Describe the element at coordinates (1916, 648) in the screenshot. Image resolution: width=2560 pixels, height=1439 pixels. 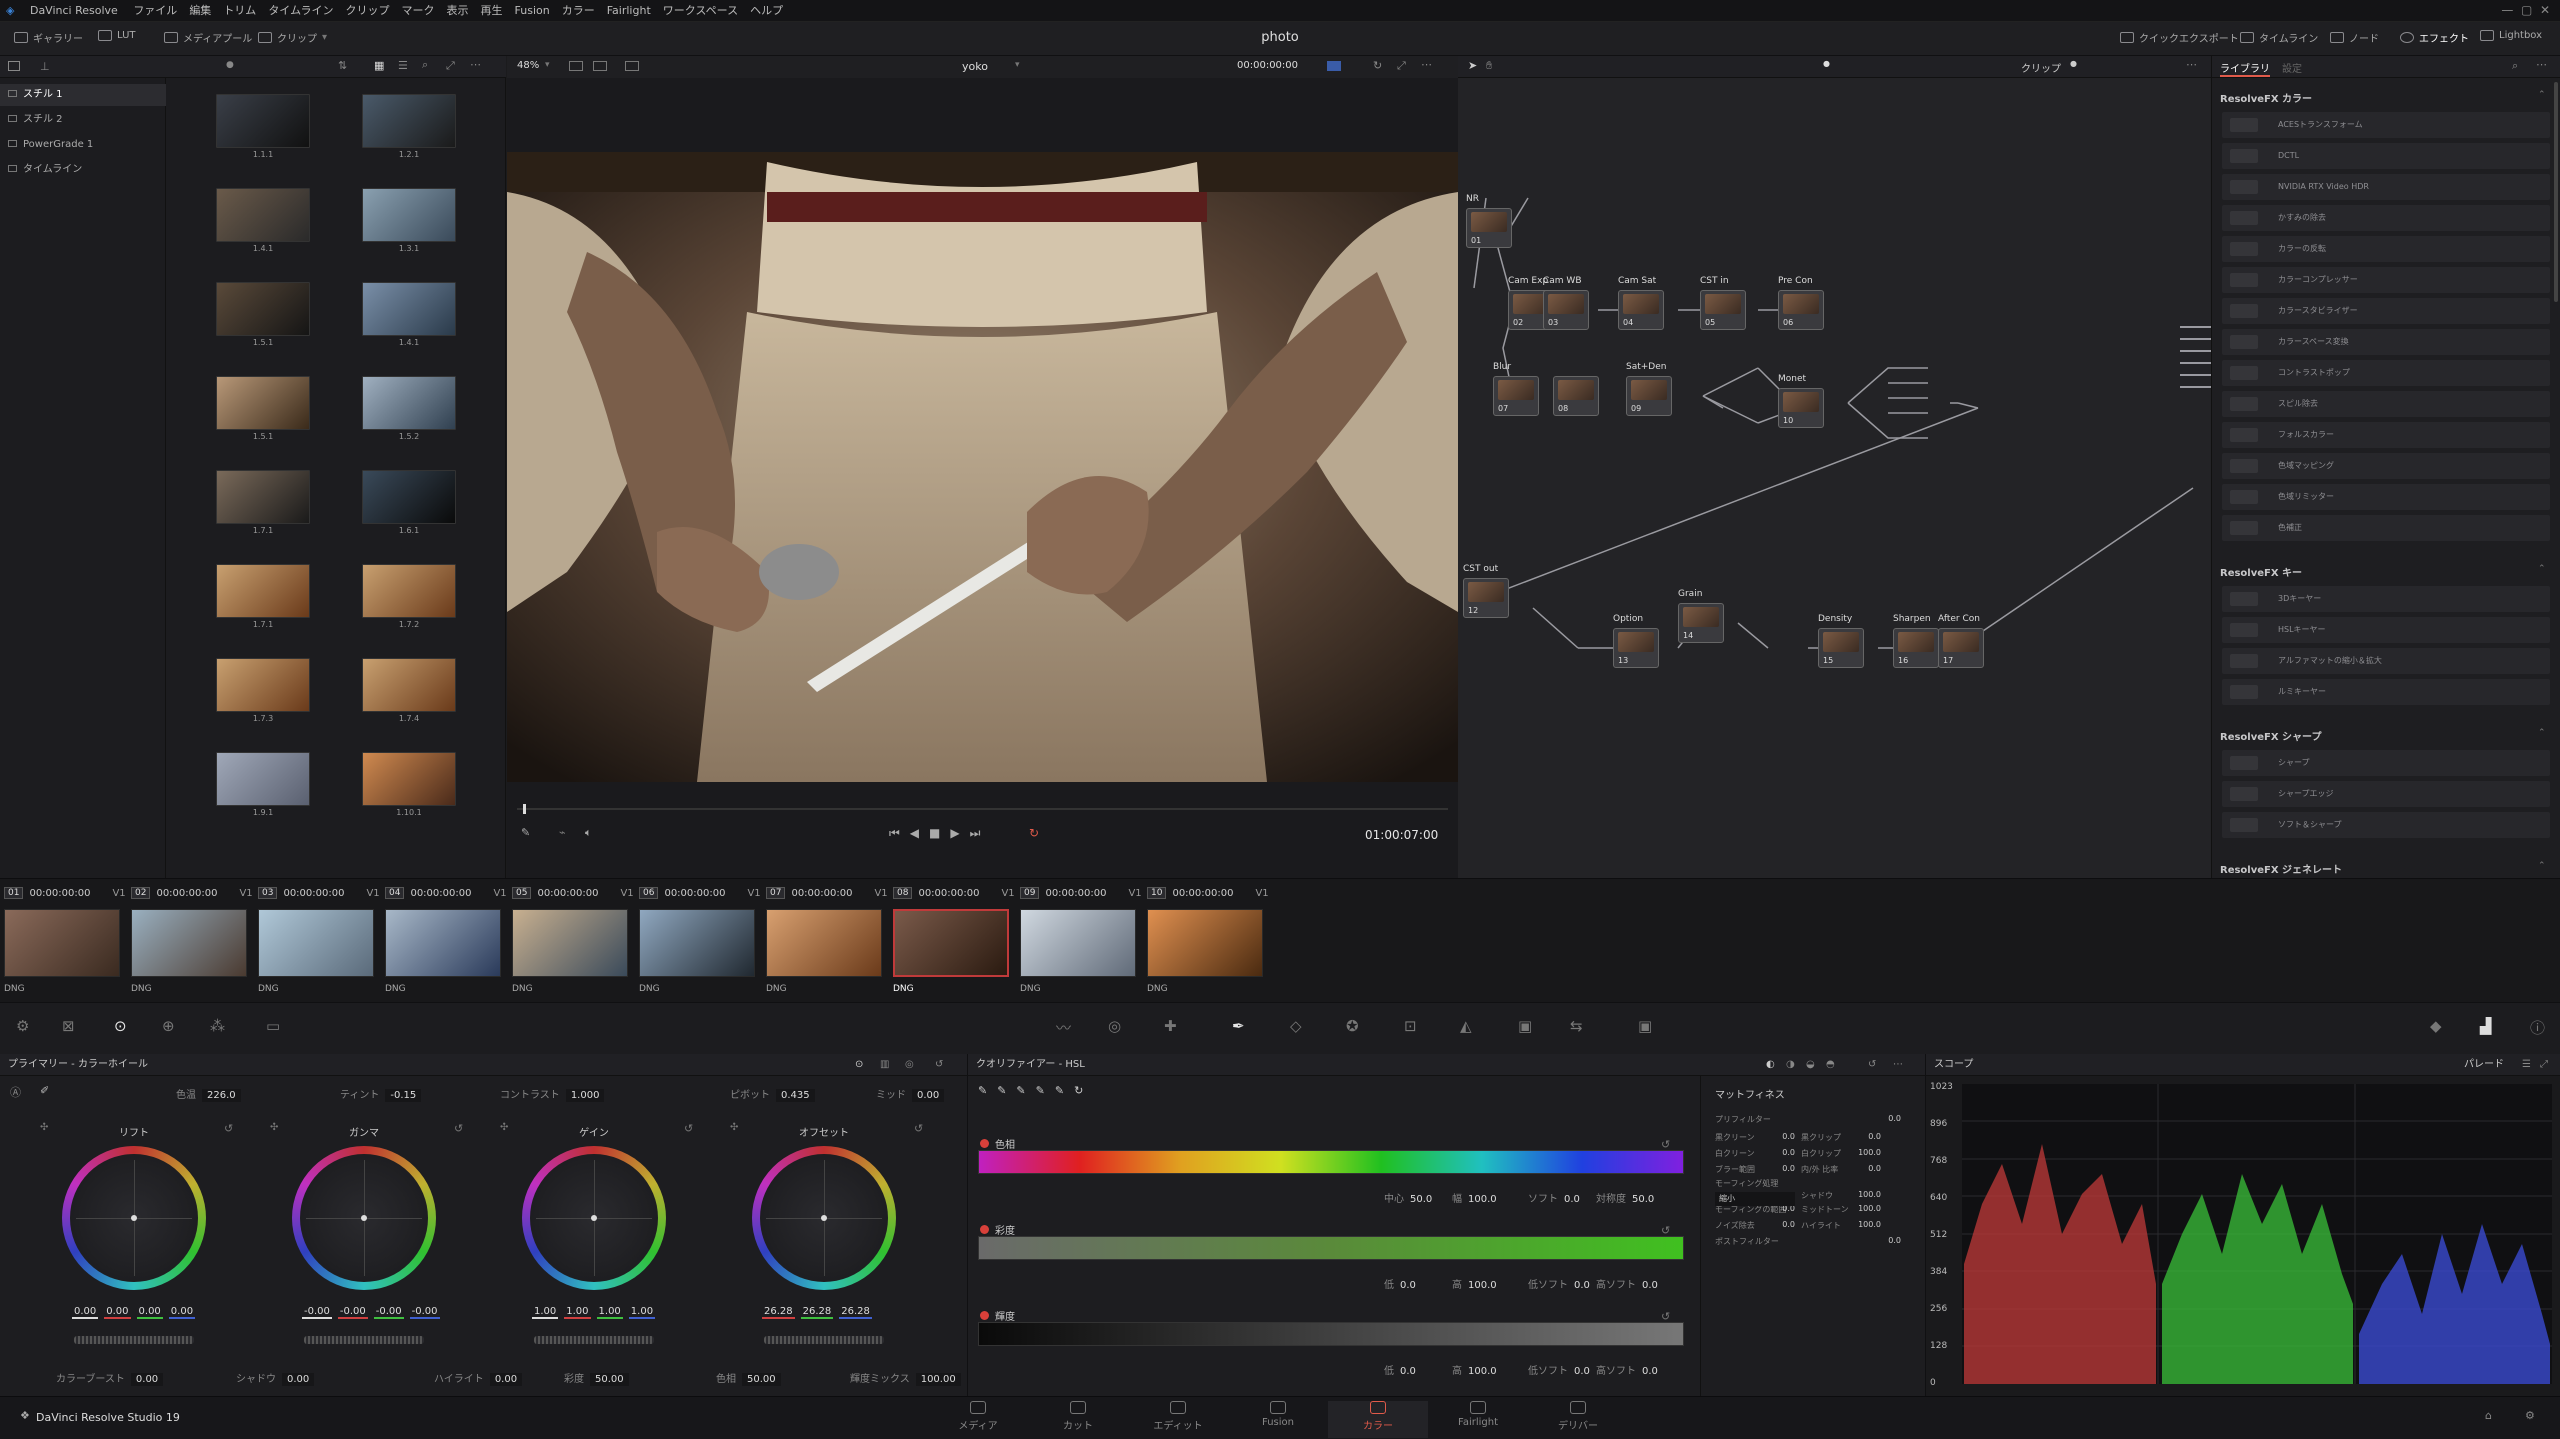
I see `color-node: 16` at that location.